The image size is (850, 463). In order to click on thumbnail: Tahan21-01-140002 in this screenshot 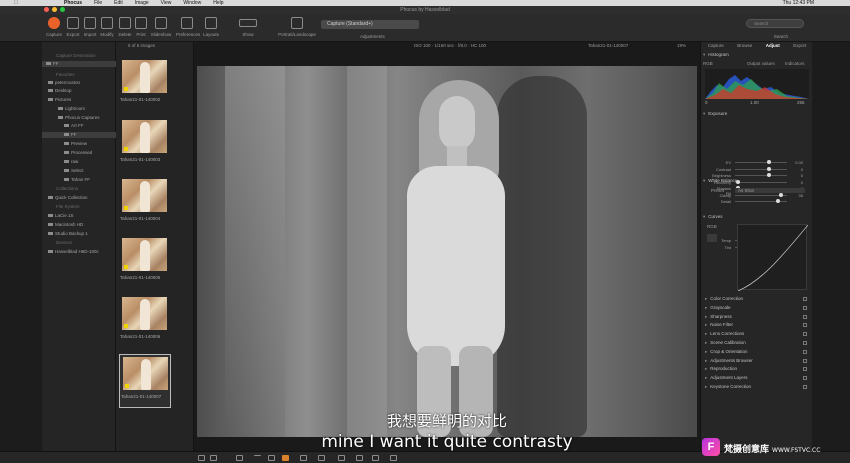, I will do `click(145, 85)`.